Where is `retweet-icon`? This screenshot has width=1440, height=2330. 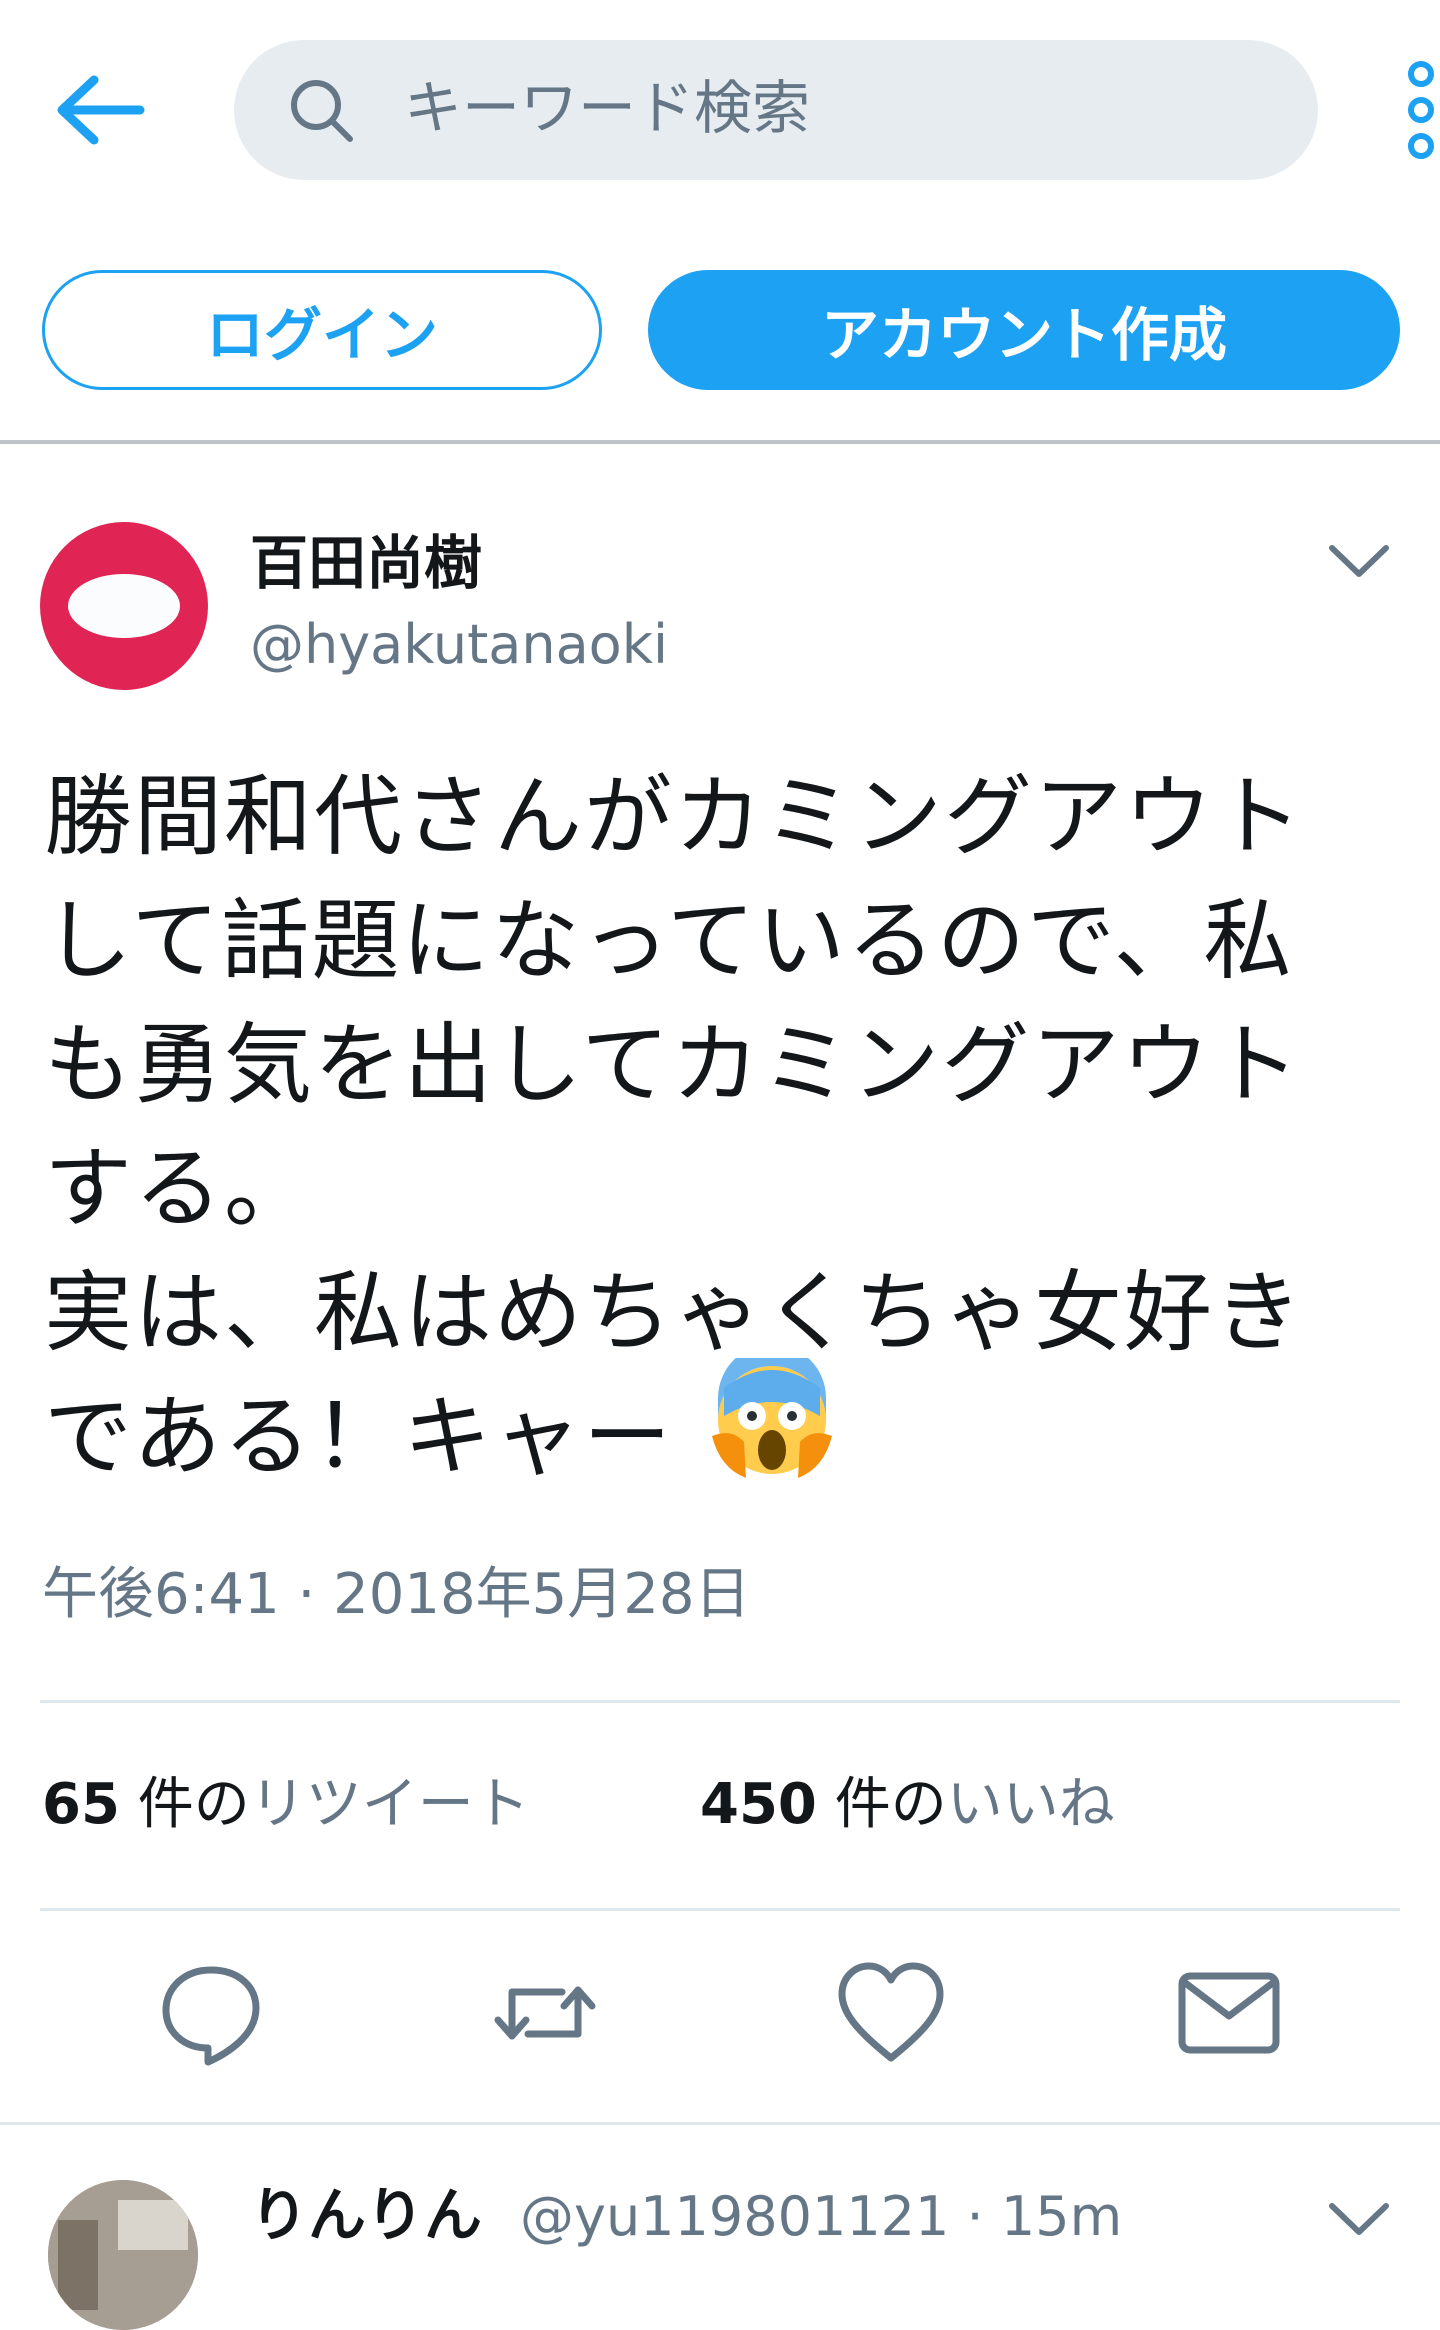
retweet-icon is located at coordinates (545, 2013).